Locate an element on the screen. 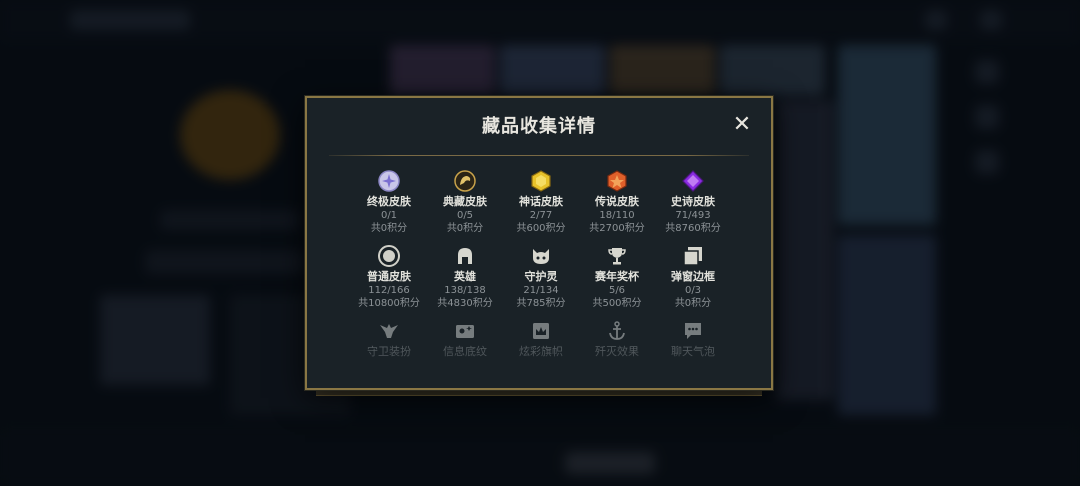 The image size is (1080, 486). collection-item-name: 典藏皮肤 is located at coordinates (465, 201).